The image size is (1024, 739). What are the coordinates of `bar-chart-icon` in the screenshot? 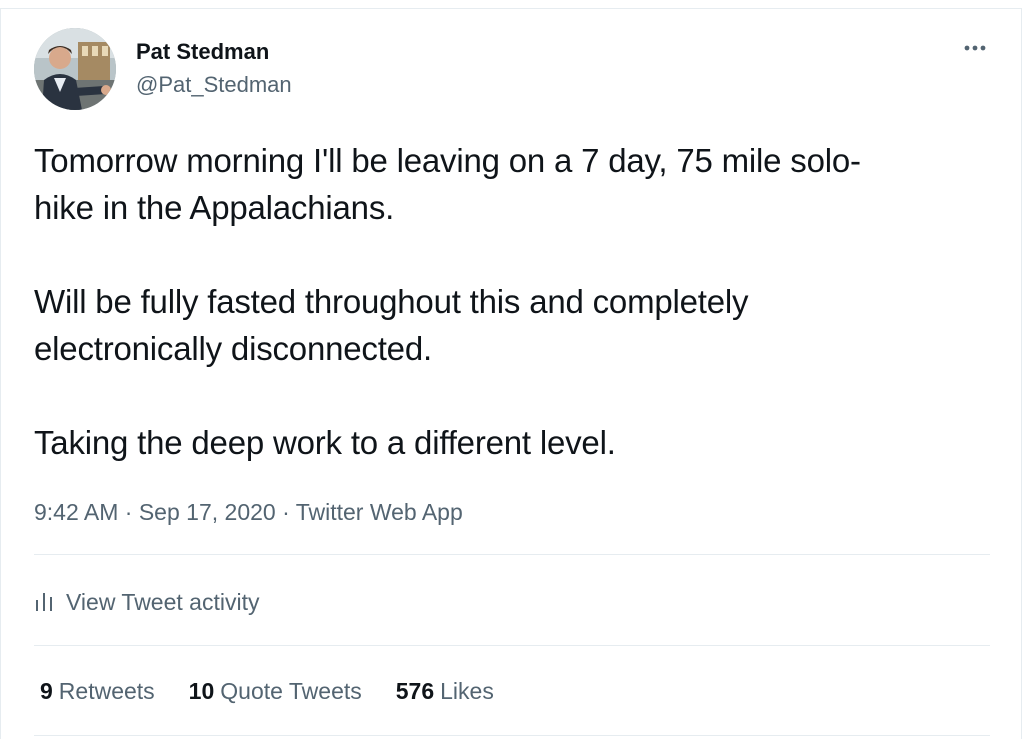 It's located at (44, 602).